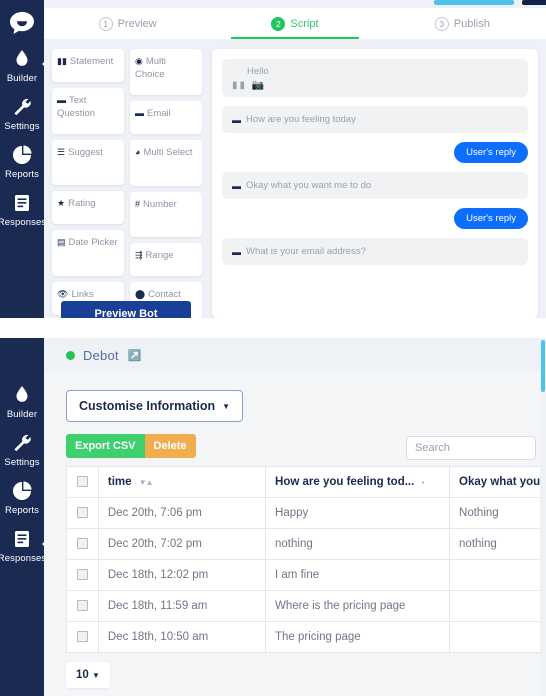  I want to click on email-icon: ▬, so click(139, 113).